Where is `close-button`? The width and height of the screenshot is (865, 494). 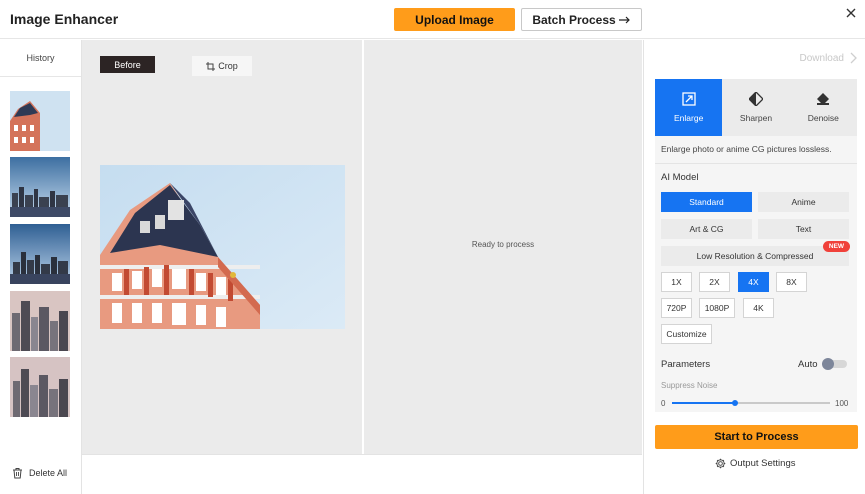
close-button is located at coordinates (851, 13).